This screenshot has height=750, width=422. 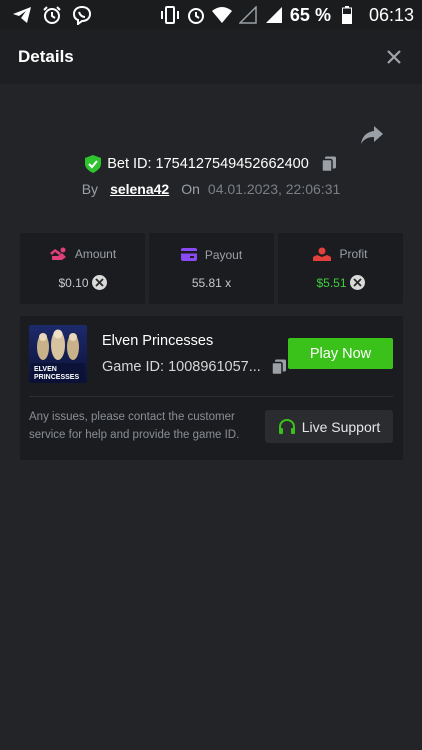 I want to click on stat-value: $5.51, so click(x=331, y=282).